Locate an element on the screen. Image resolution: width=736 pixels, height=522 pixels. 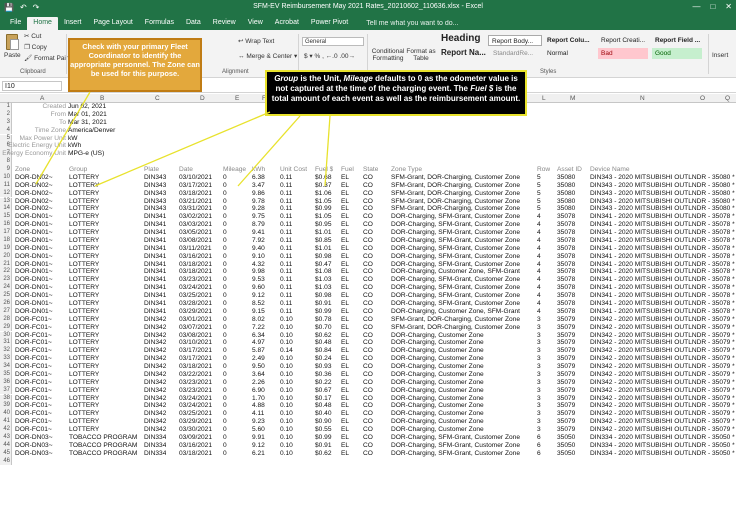
table-cell: 9.41 is located at coordinates (258, 233).